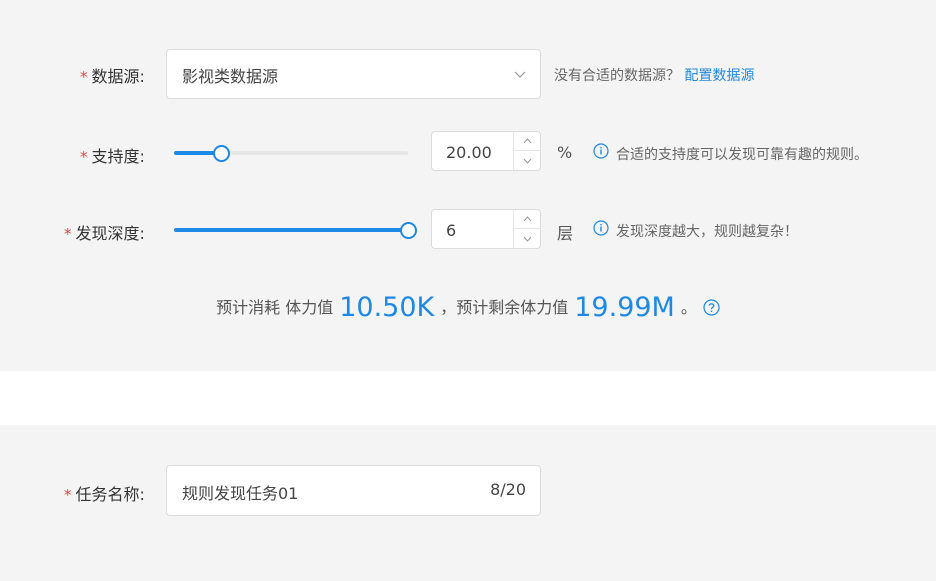  Describe the element at coordinates (707, 232) in the screenshot. I see `depth-hint: 发现深度越大，规则越复杂！` at that location.